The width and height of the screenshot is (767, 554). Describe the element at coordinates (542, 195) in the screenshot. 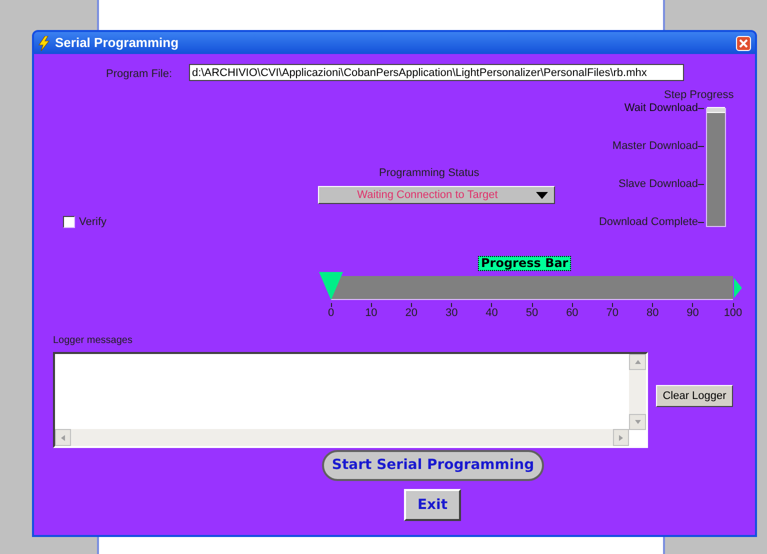

I see `dropdown-arrow-icon` at that location.